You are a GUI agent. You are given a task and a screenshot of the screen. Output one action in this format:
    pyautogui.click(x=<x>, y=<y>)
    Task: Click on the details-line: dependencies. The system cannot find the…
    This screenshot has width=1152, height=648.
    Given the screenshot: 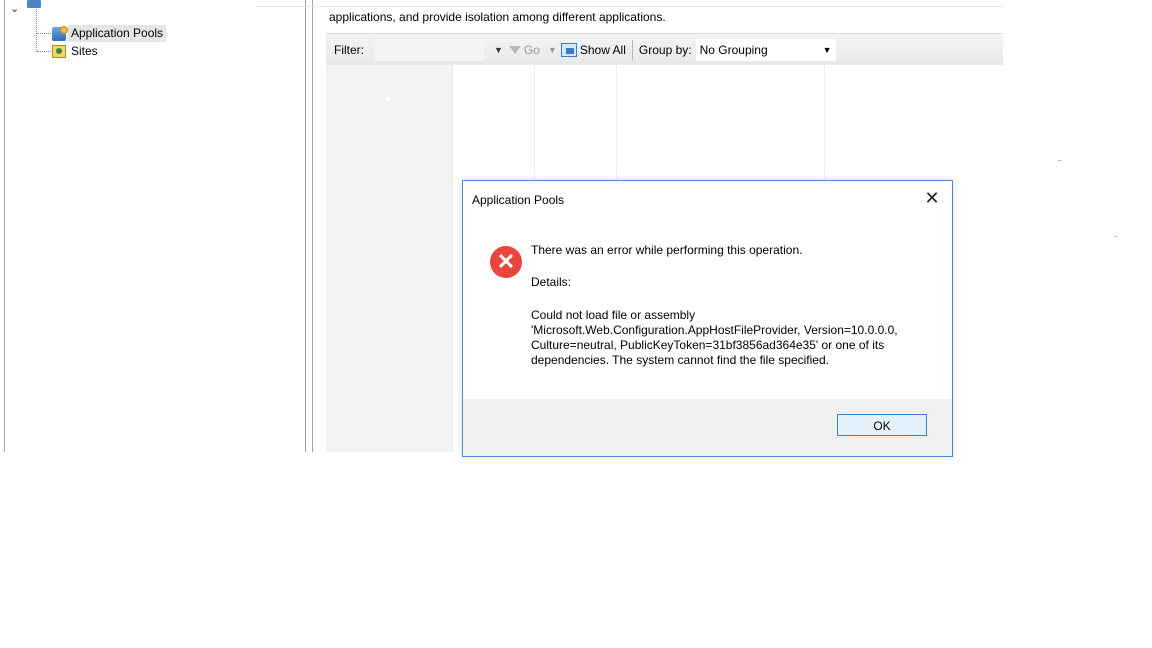 What is the action you would take?
    pyautogui.click(x=680, y=360)
    